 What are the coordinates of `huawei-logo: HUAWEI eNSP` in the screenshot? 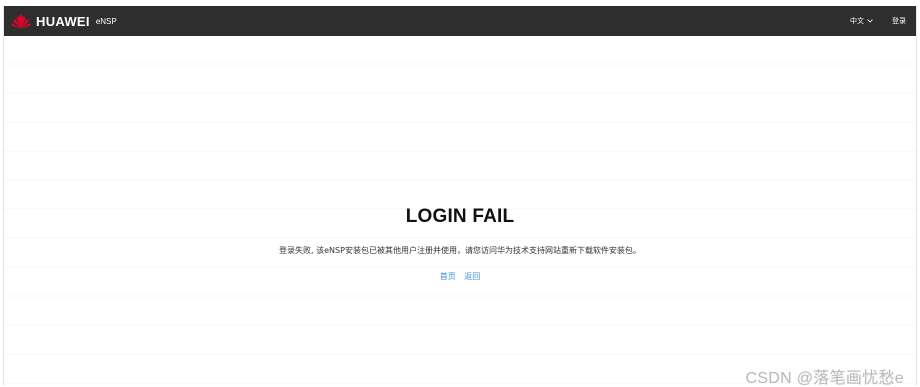 It's located at (63, 21).